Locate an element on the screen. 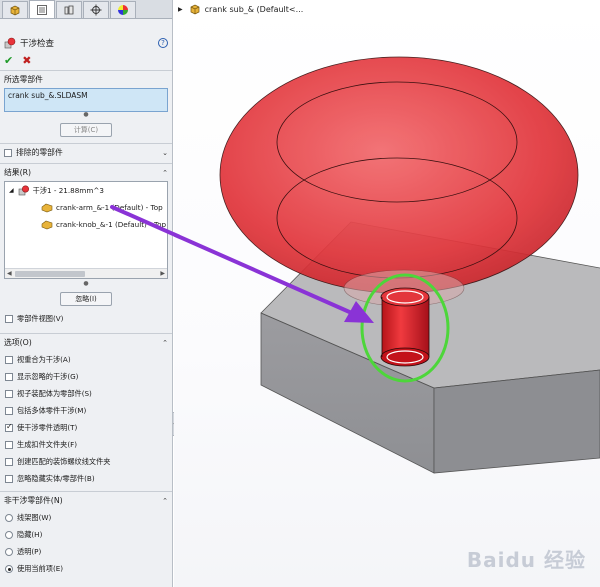 The width and height of the screenshot is (600, 587). interference-detection-icon is located at coordinates (10, 43).